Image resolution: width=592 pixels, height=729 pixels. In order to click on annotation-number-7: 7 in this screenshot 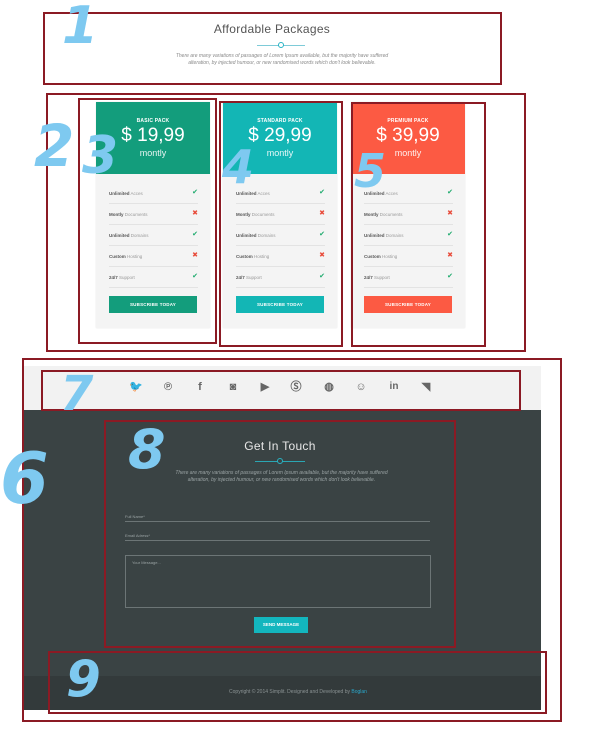, I will do `click(77, 394)`.